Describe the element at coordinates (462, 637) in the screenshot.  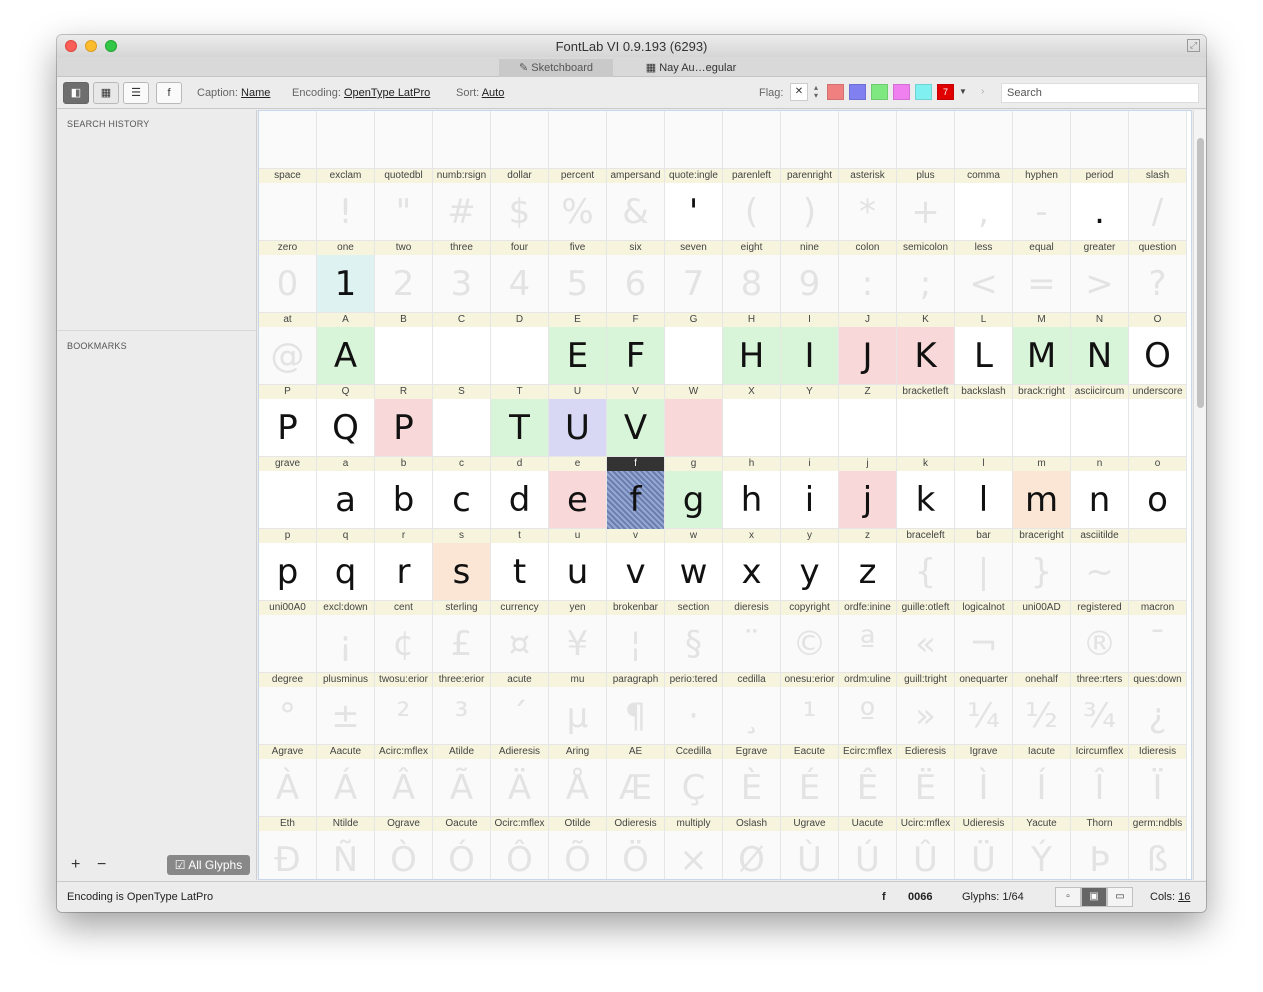
I see `glyph-cell: sterling £` at that location.